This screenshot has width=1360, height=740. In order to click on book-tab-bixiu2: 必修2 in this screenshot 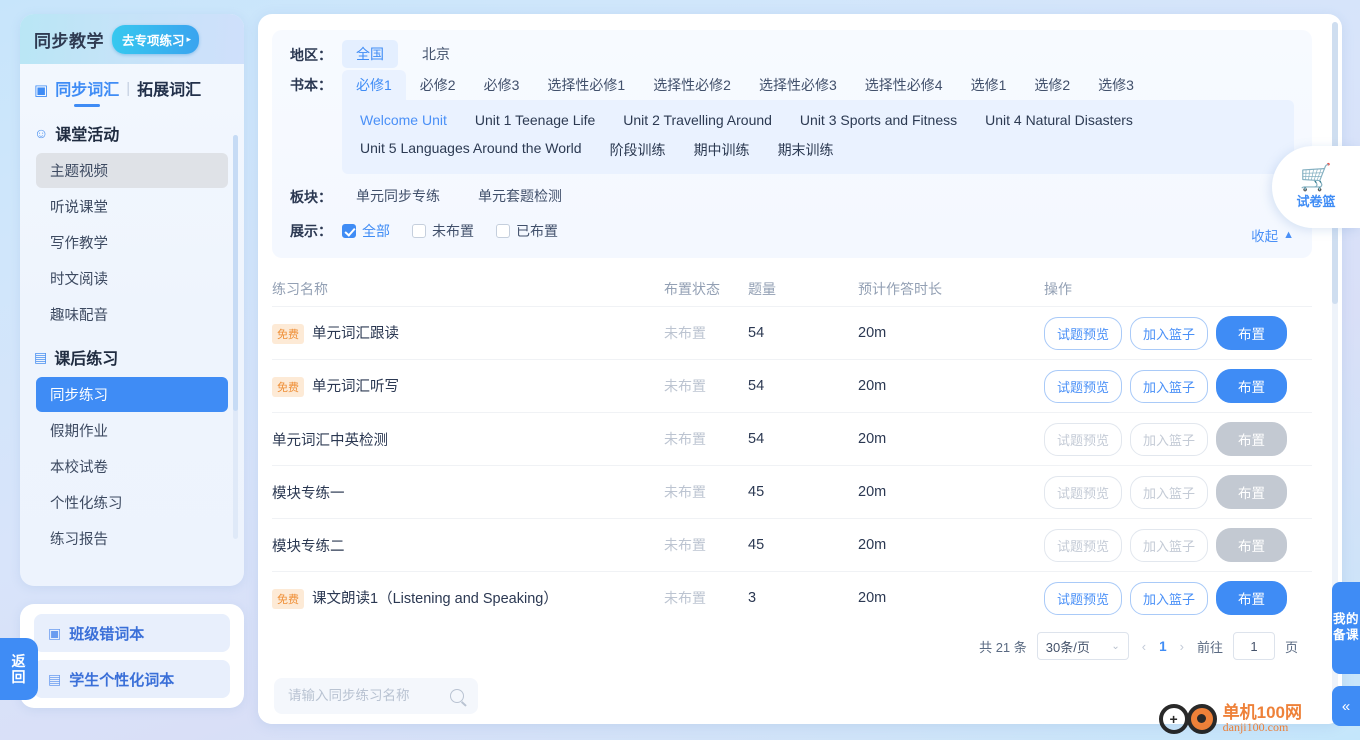, I will do `click(438, 85)`.